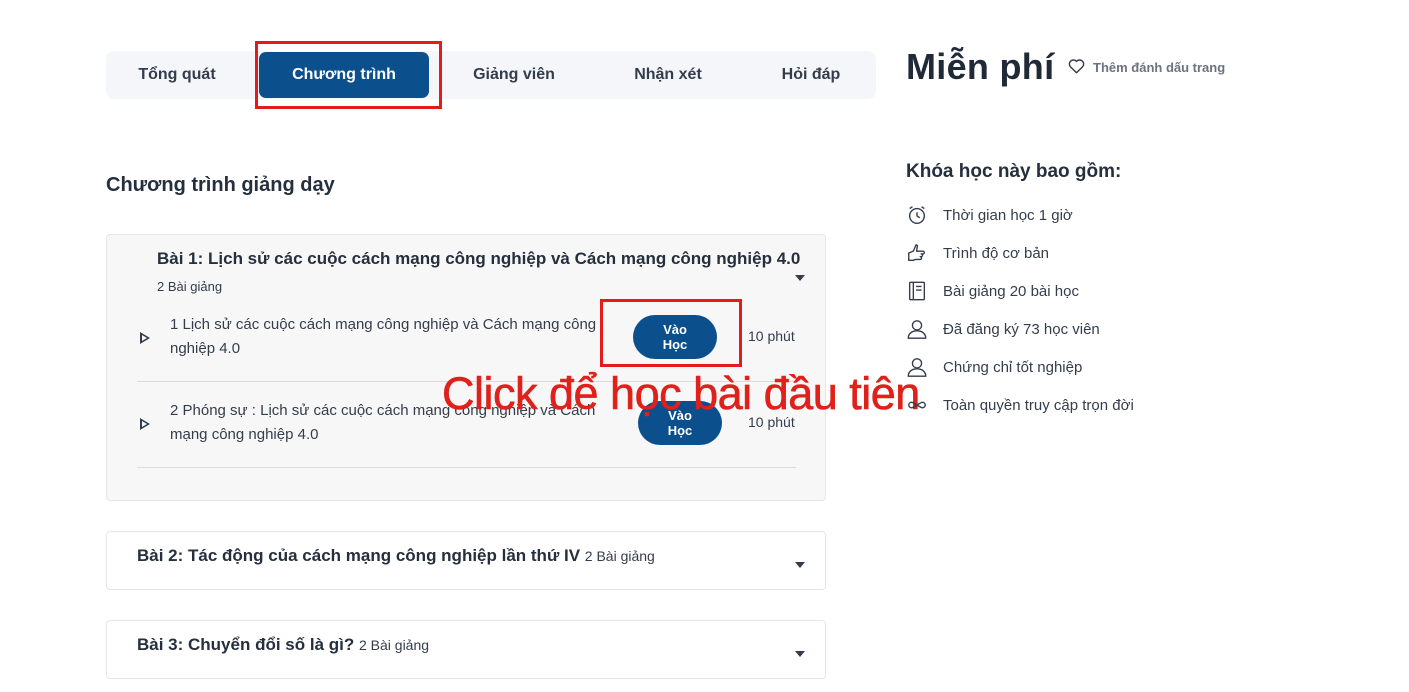 Image resolution: width=1409 pixels, height=692 pixels. What do you see at coordinates (394, 645) in the screenshot?
I see `section-3-count: 2 Bài giảng` at bounding box center [394, 645].